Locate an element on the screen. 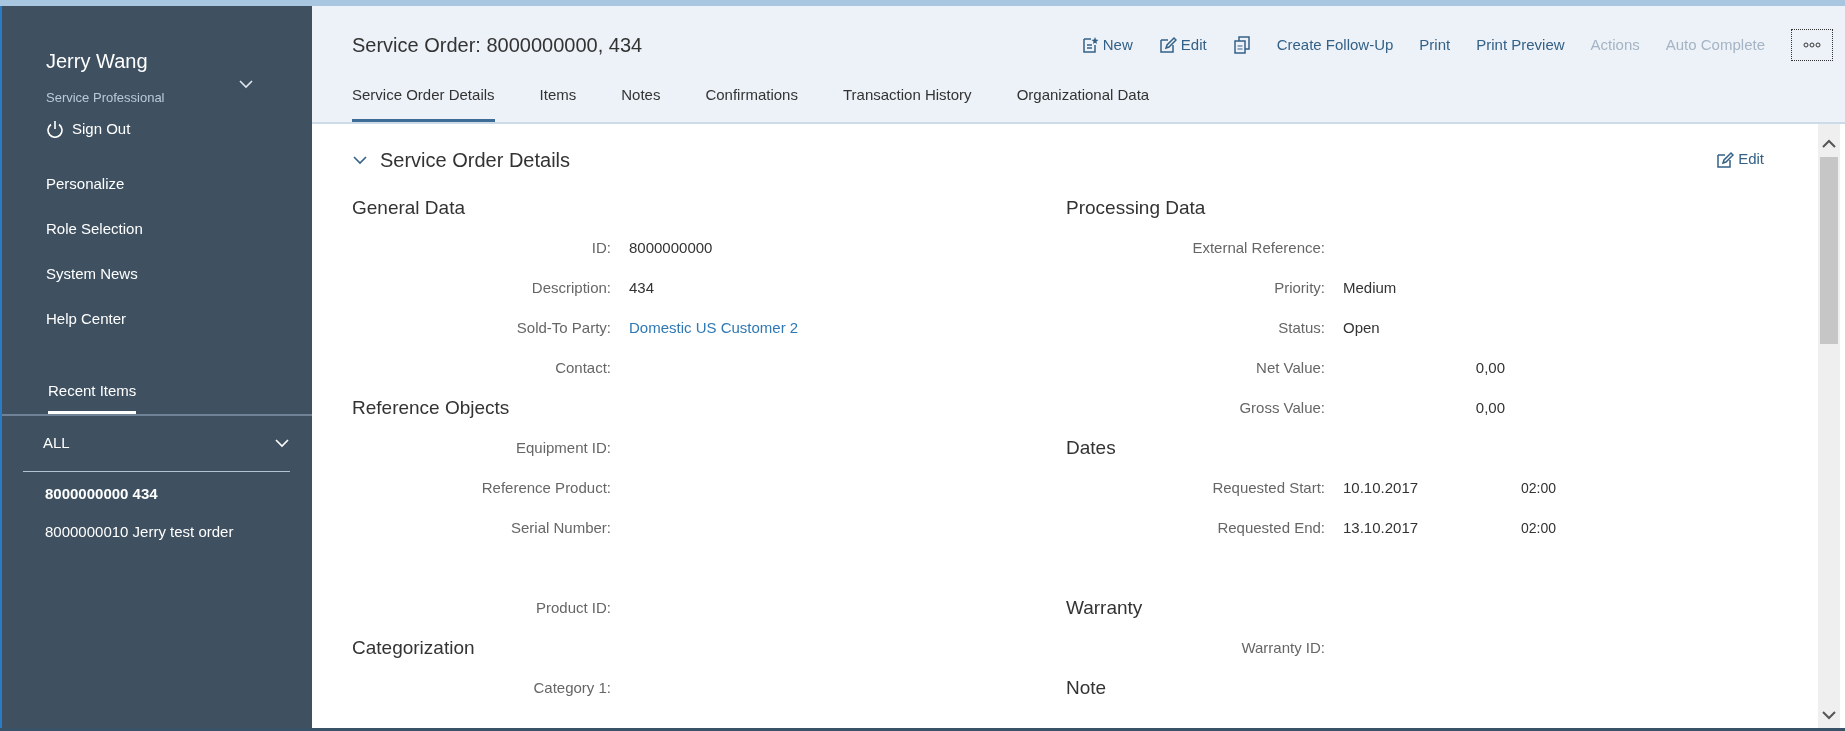  field-label: Contact: is located at coordinates (582, 368).